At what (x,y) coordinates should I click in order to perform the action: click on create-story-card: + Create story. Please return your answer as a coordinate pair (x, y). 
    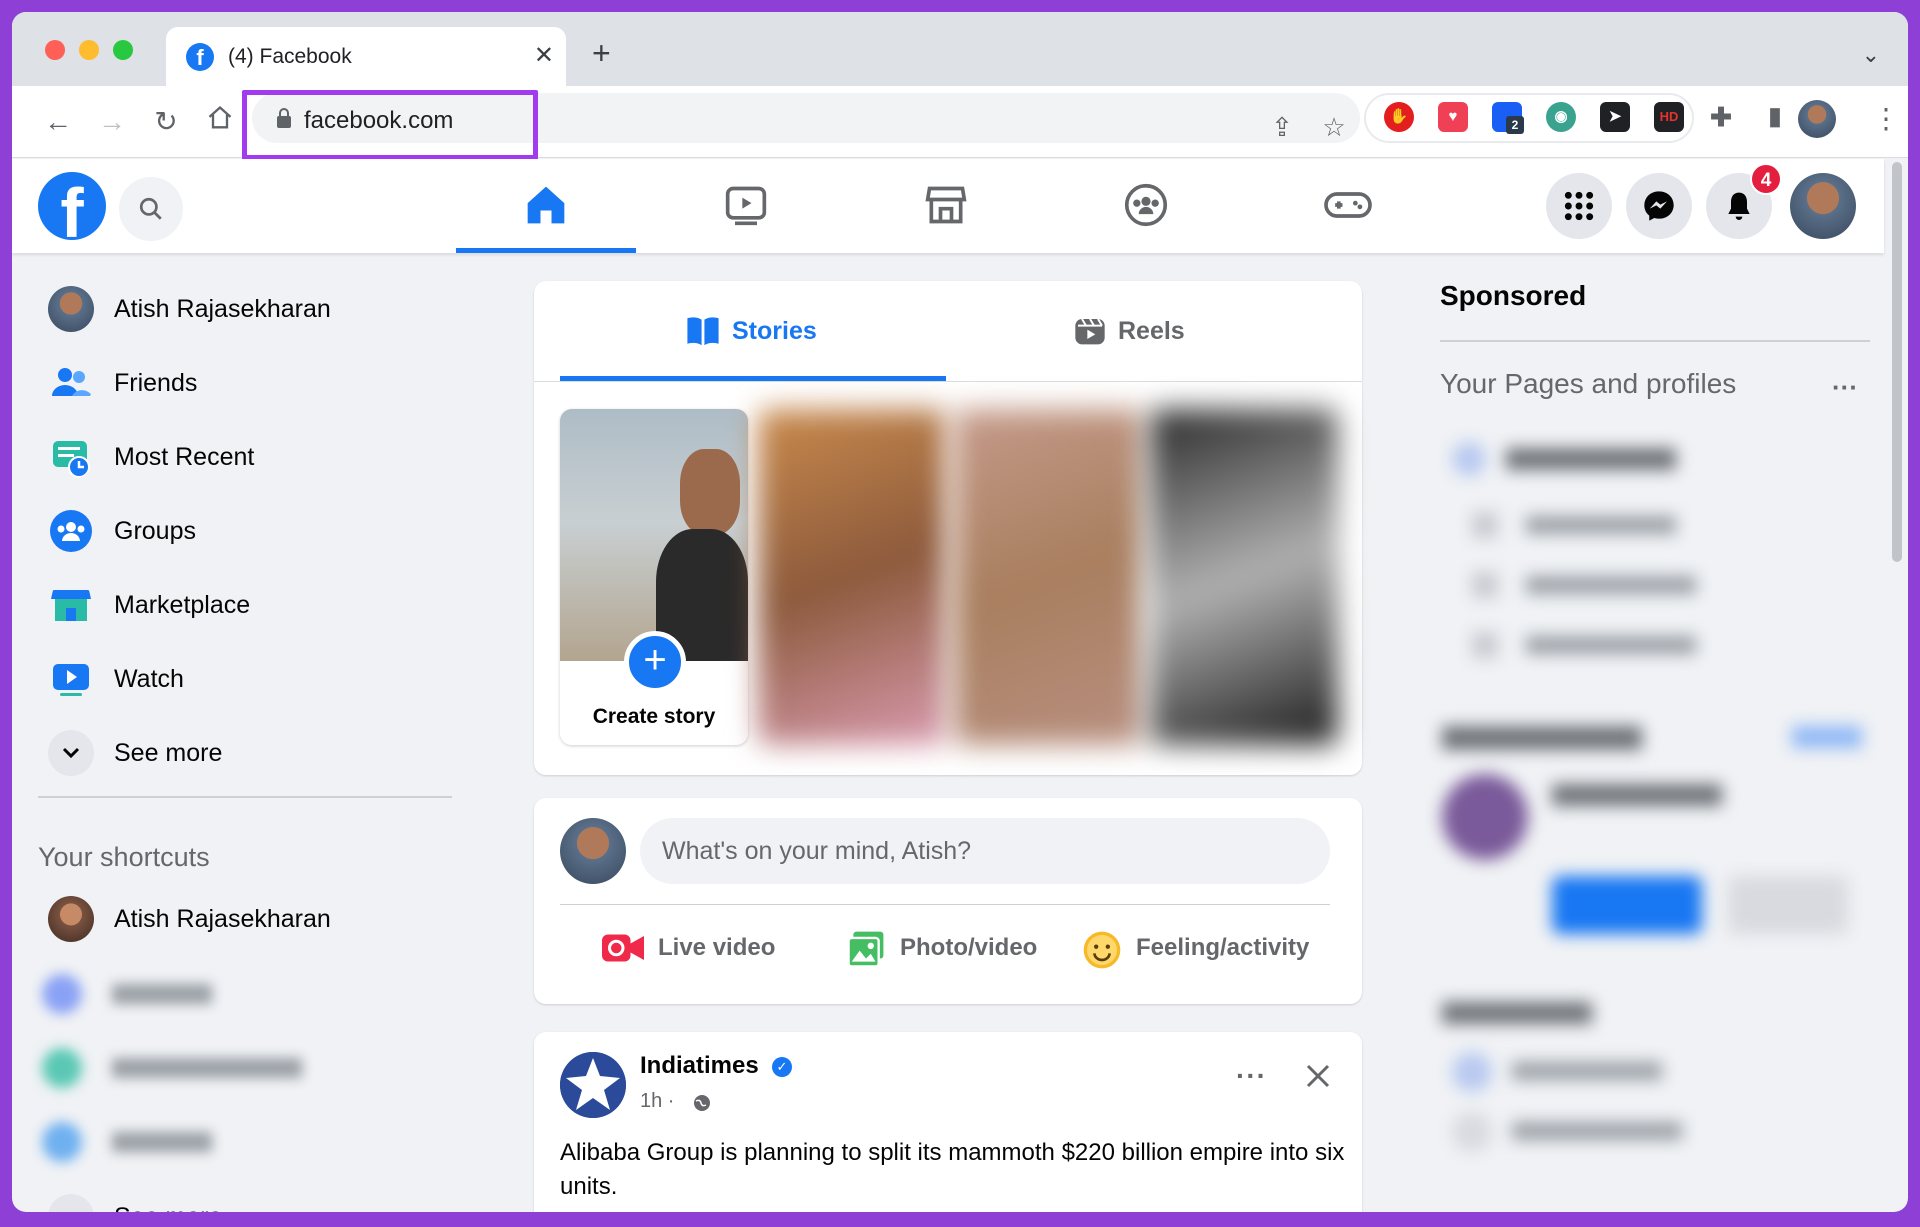
    Looking at the image, I should click on (654, 577).